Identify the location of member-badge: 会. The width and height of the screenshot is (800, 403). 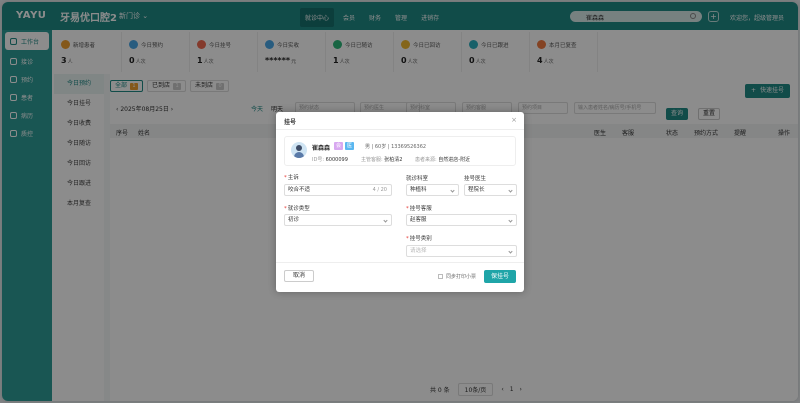
(338, 146).